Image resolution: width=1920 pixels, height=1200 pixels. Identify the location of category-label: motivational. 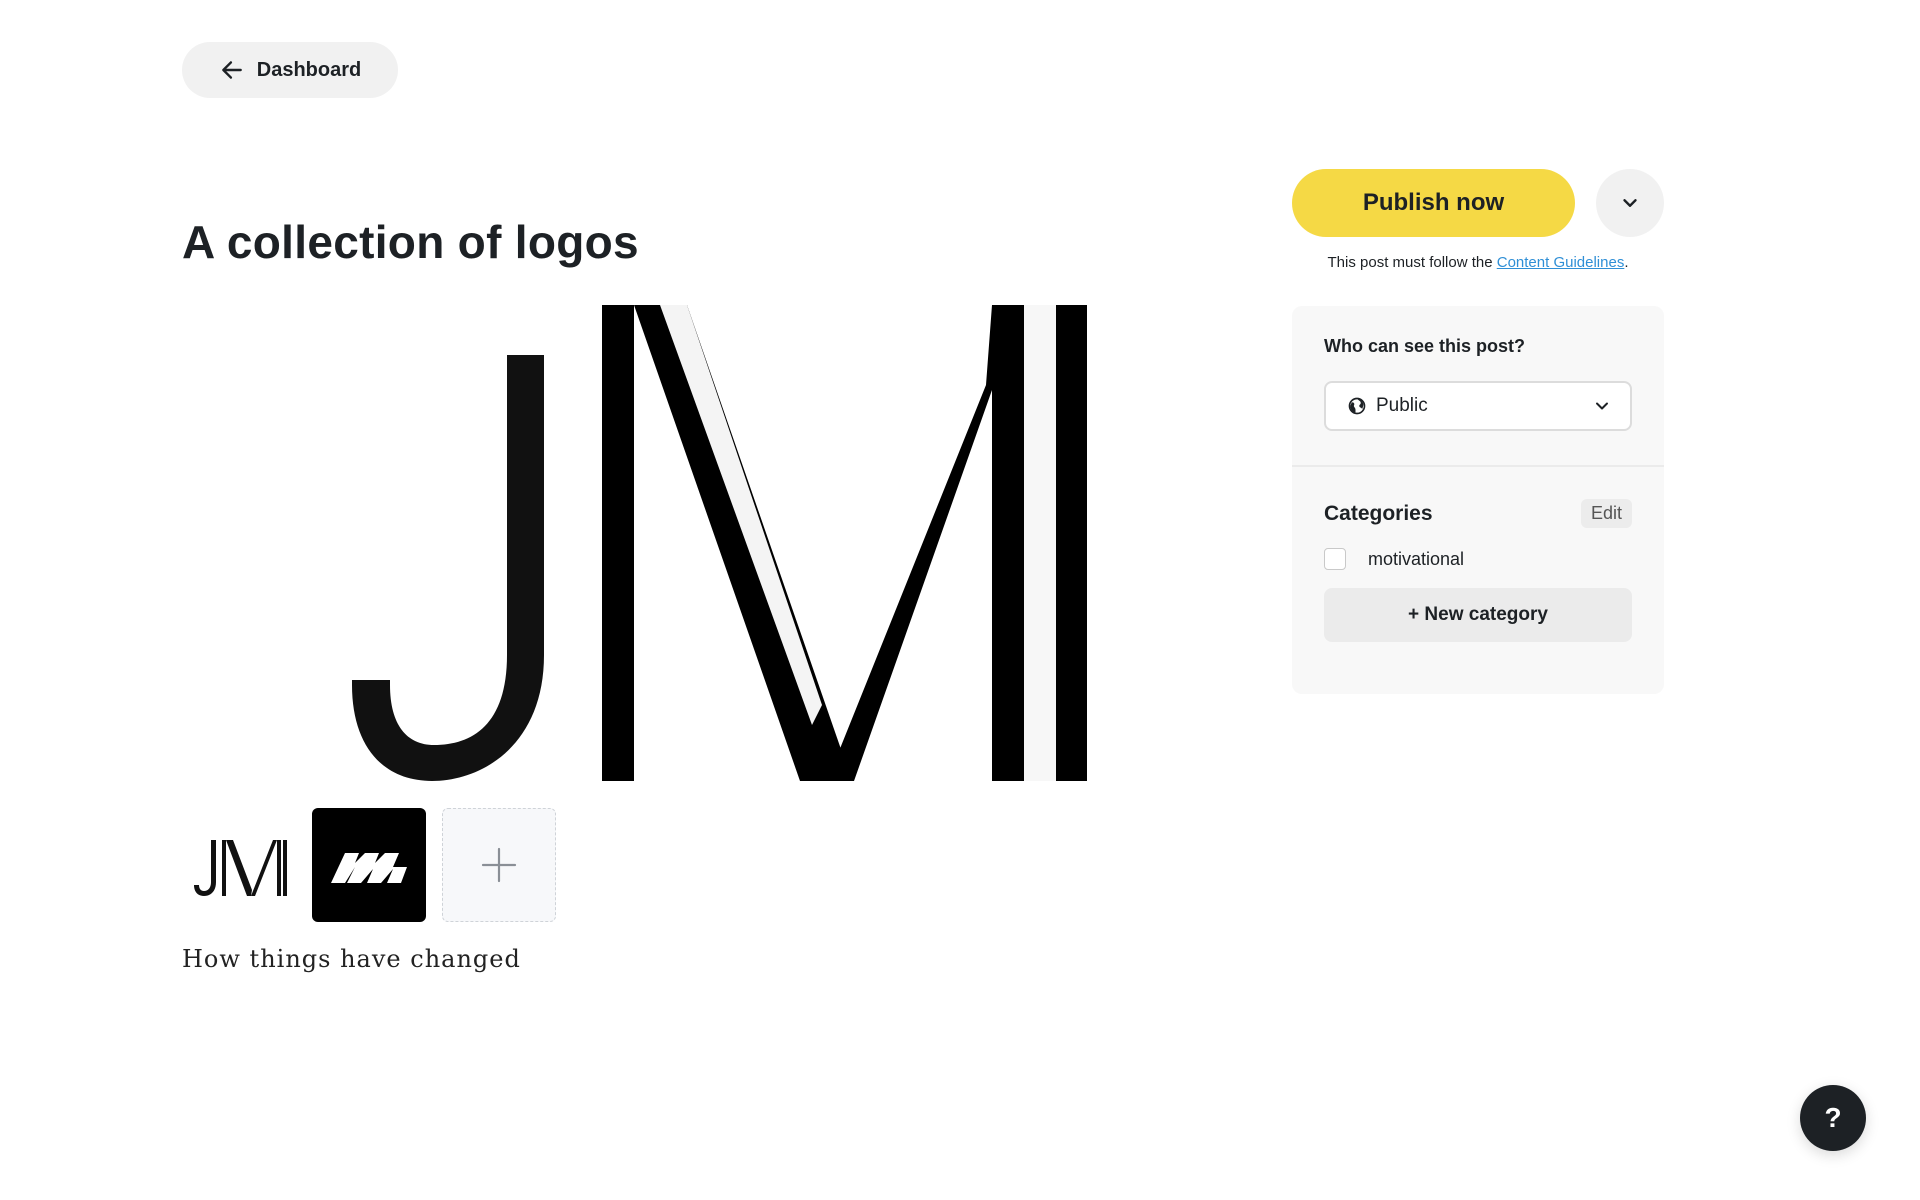
(1416, 558).